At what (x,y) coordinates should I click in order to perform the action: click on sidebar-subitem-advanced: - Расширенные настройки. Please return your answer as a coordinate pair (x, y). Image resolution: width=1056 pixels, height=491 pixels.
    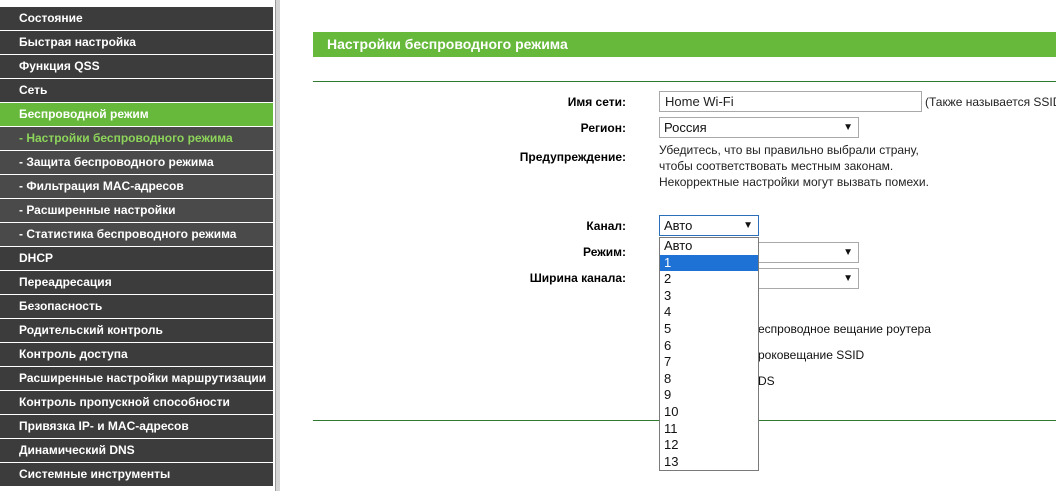
    Looking at the image, I should click on (136, 210).